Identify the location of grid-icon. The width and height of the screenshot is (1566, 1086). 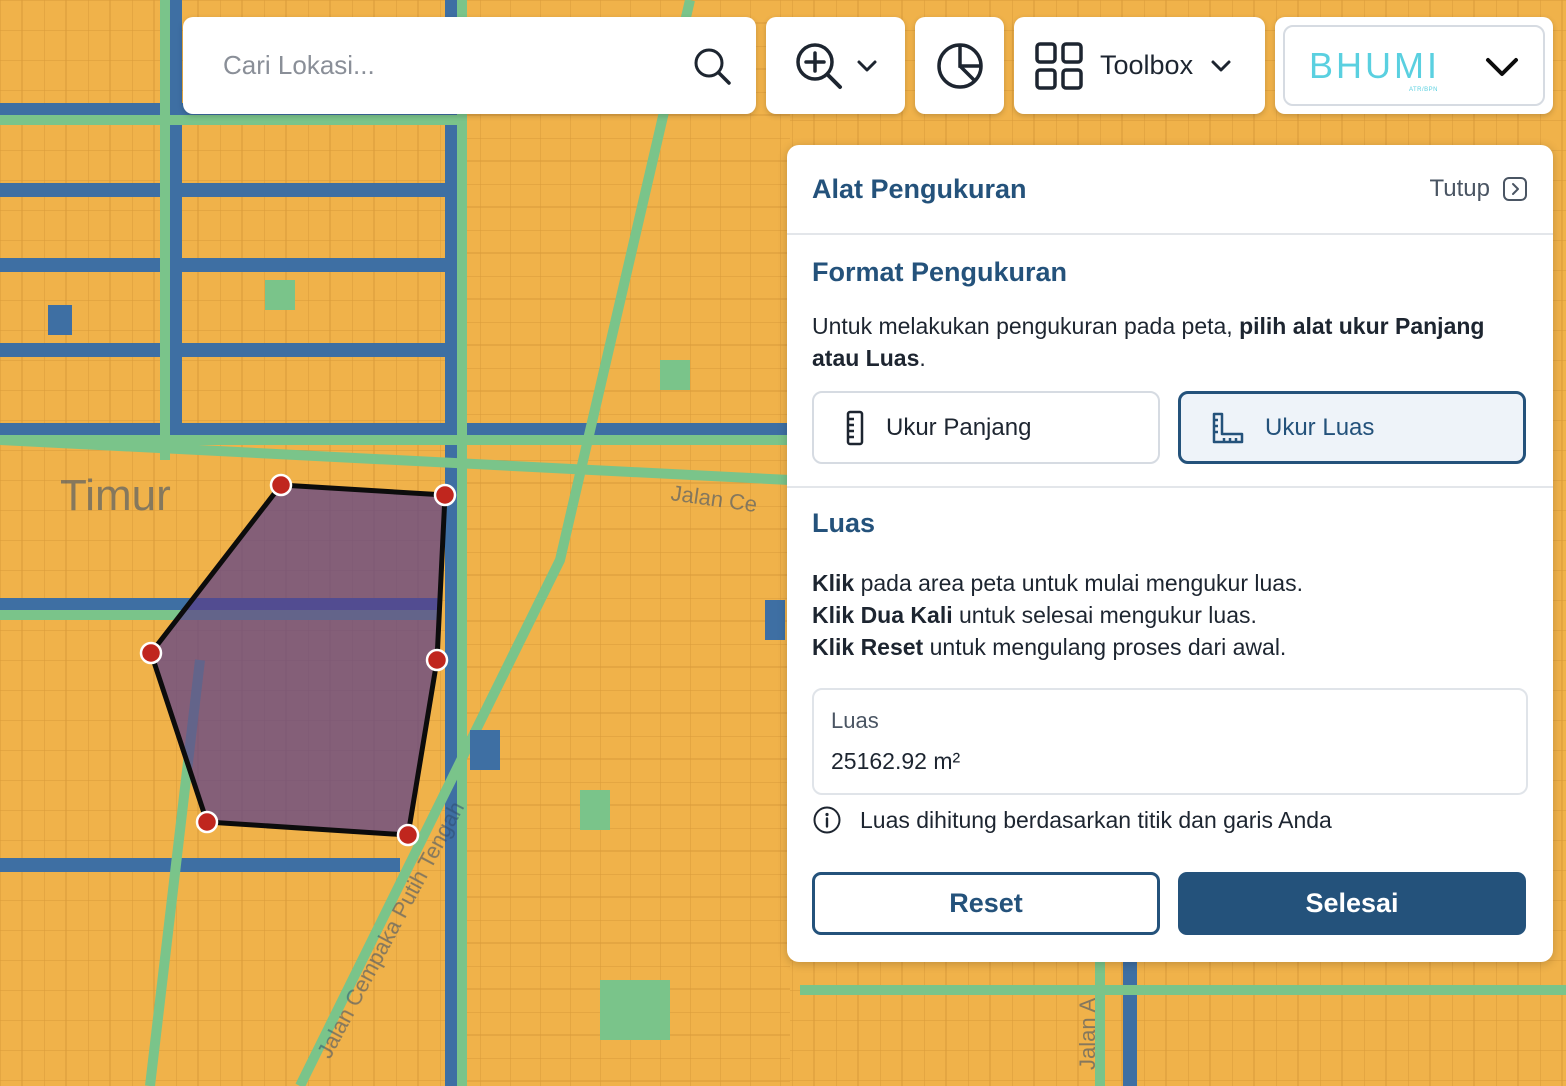
(1059, 65).